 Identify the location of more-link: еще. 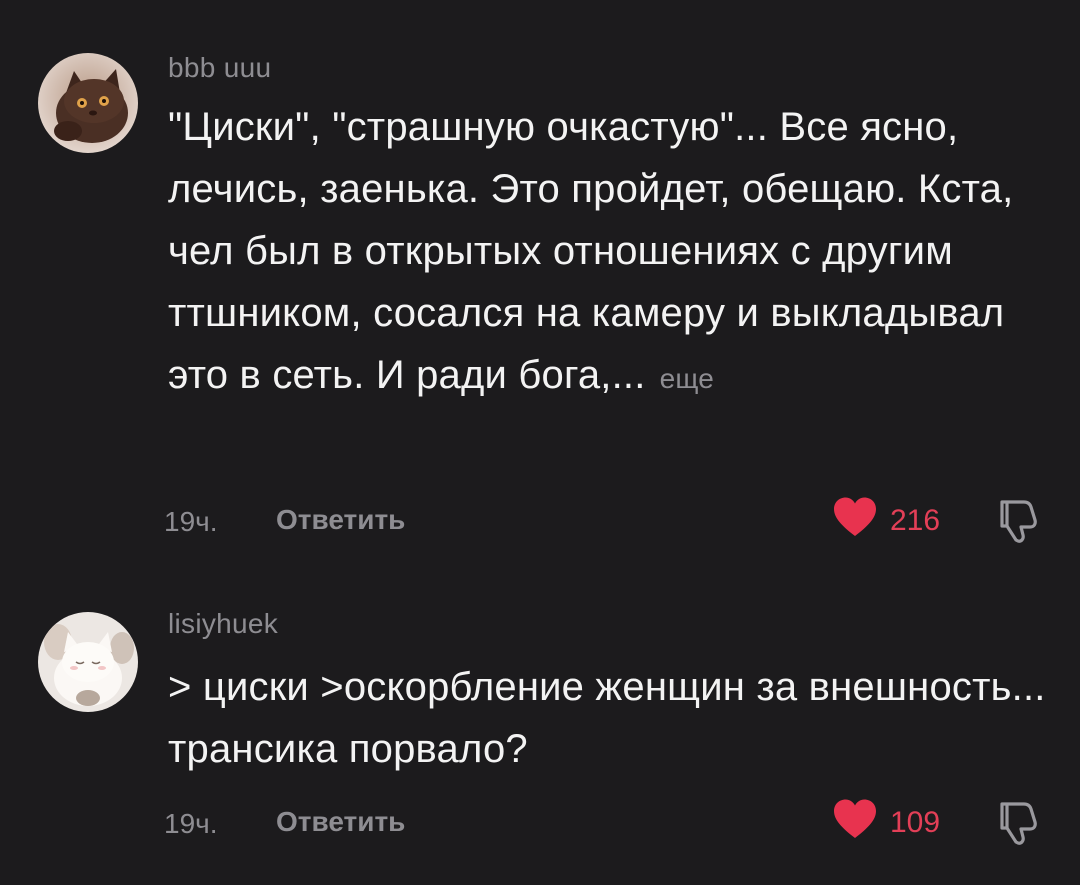
(687, 378).